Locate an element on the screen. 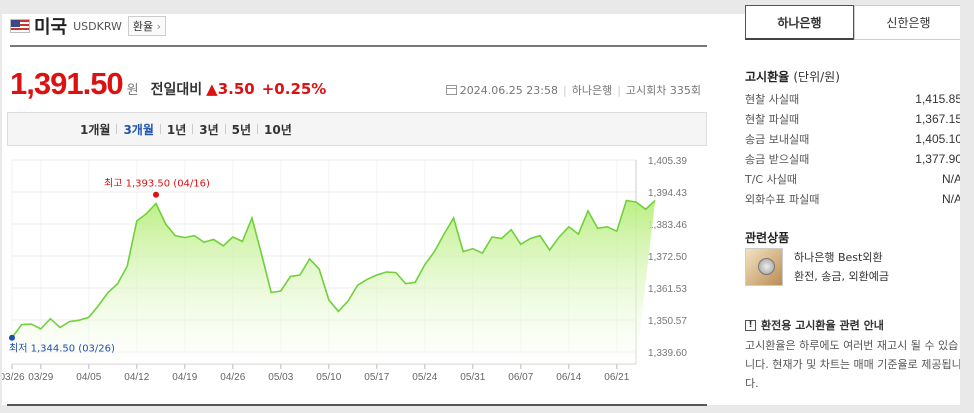 Image resolution: width=974 pixels, height=413 pixels. y-tick-label: 1,405.39 is located at coordinates (667, 161).